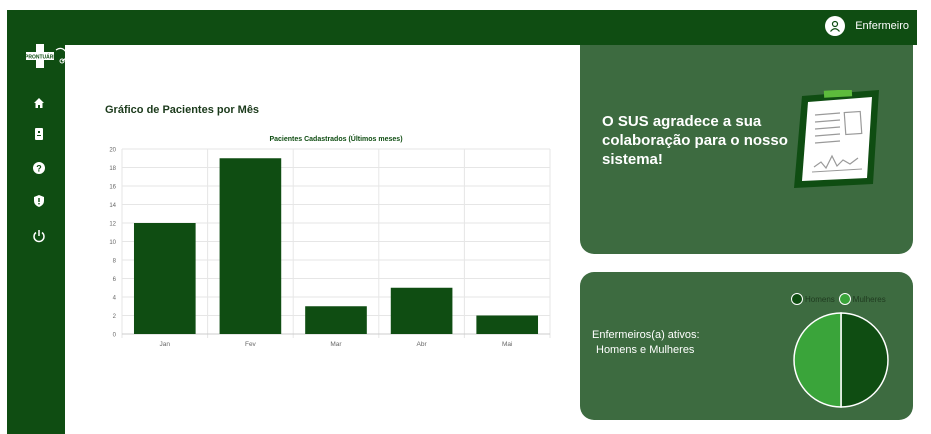  I want to click on y-tick-label: 14, so click(112, 206).